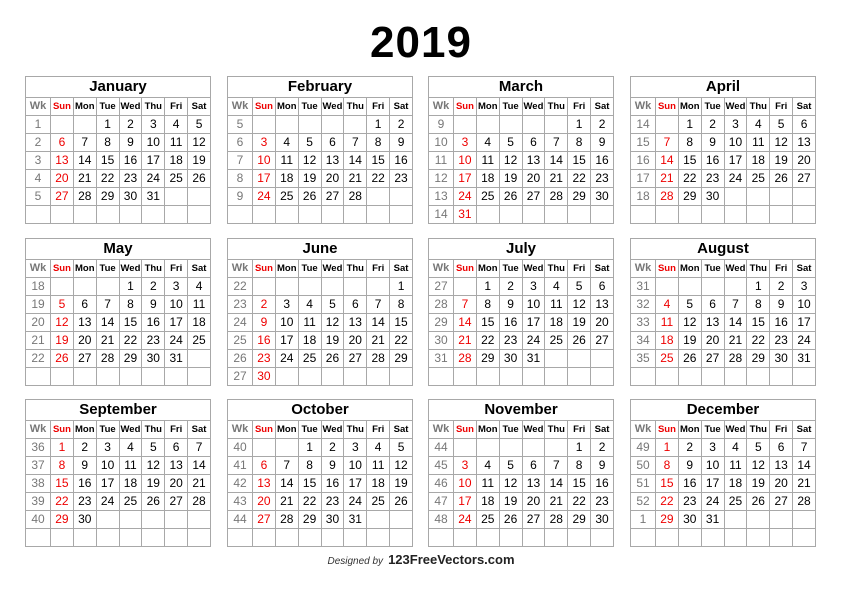 This screenshot has width=842, height=596. Describe the element at coordinates (689, 501) in the screenshot. I see `day-cell: 23` at that location.